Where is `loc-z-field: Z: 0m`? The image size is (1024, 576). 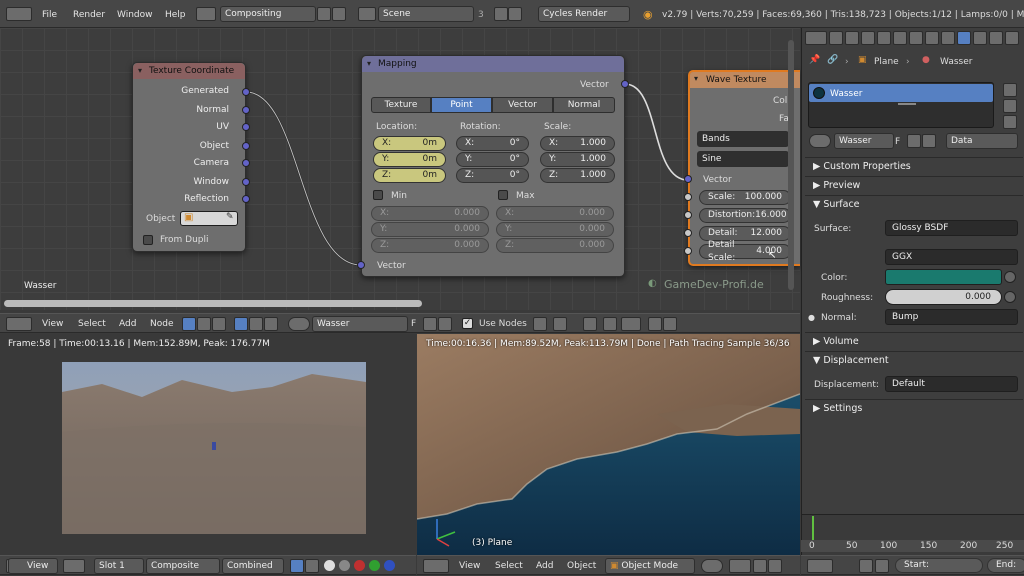
loc-z-field: Z: 0m is located at coordinates (409, 175).